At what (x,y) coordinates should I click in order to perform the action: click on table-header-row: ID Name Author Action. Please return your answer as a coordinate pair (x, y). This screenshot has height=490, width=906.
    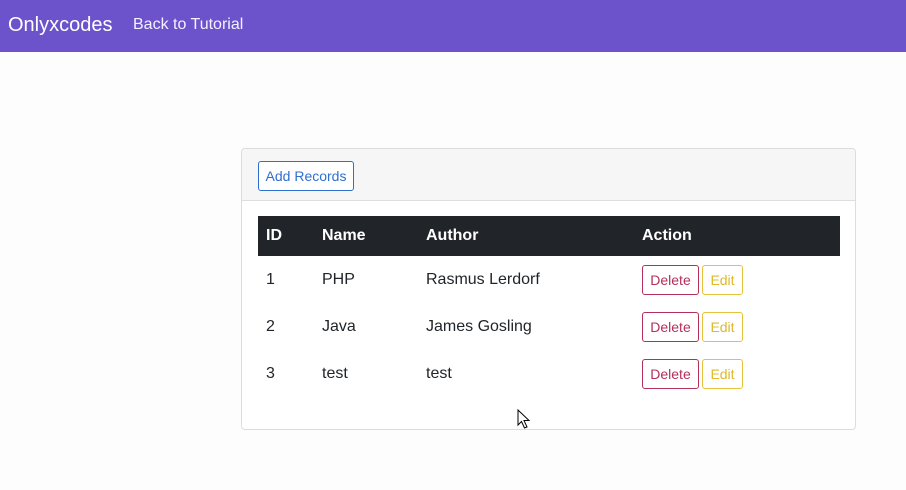
    Looking at the image, I should click on (549, 236).